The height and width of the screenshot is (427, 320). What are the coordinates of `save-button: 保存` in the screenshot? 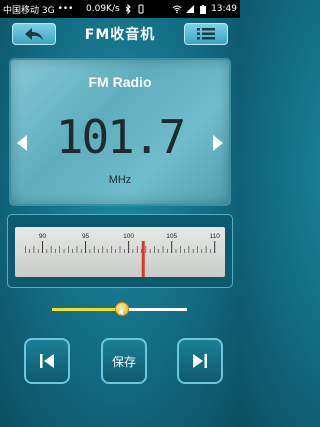 It's located at (124, 361).